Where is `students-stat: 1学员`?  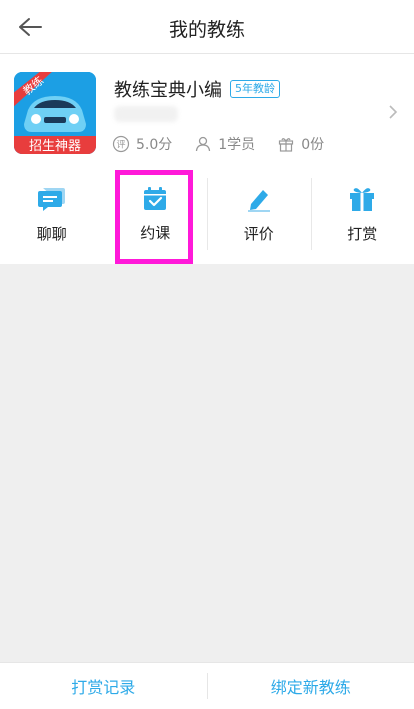 students-stat: 1学员 is located at coordinates (224, 144).